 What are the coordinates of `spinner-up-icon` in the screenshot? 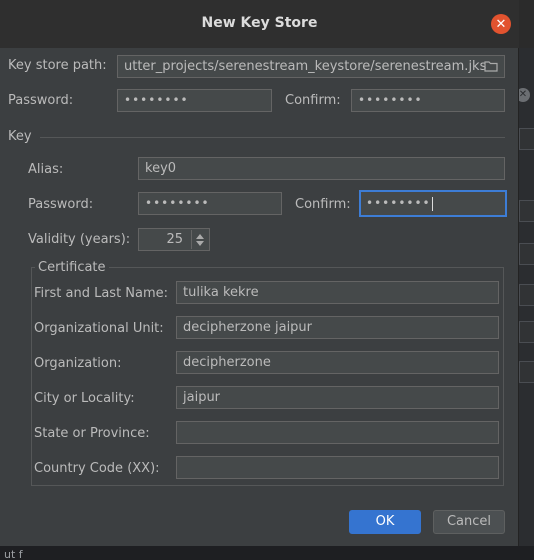 It's located at (200, 236).